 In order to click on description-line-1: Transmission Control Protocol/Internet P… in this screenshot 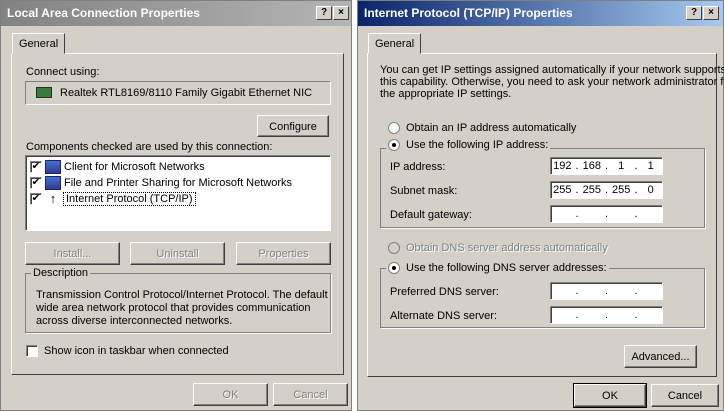, I will do `click(182, 295)`.